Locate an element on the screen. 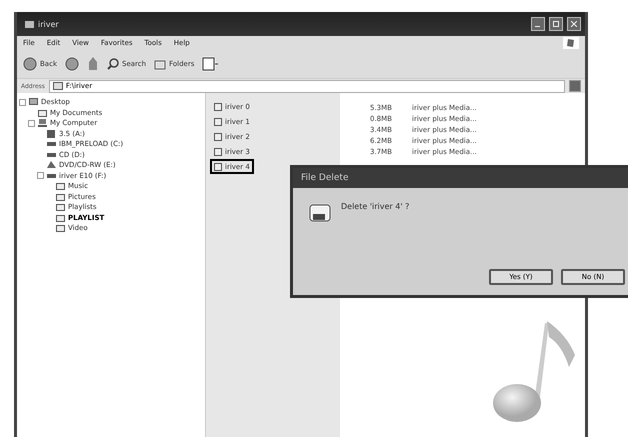  folders-icon is located at coordinates (160, 64).